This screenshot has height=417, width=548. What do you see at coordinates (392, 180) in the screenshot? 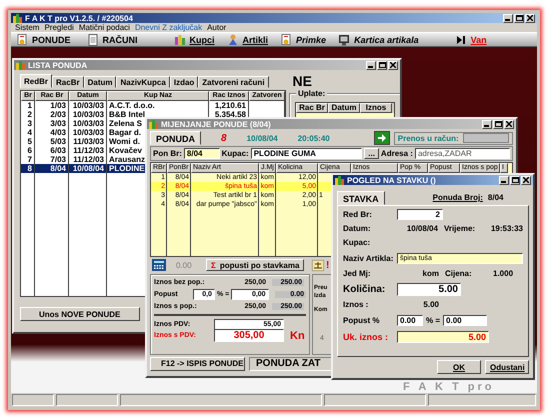
I see `window-title: POGLED NA STAVKU ()` at bounding box center [392, 180].